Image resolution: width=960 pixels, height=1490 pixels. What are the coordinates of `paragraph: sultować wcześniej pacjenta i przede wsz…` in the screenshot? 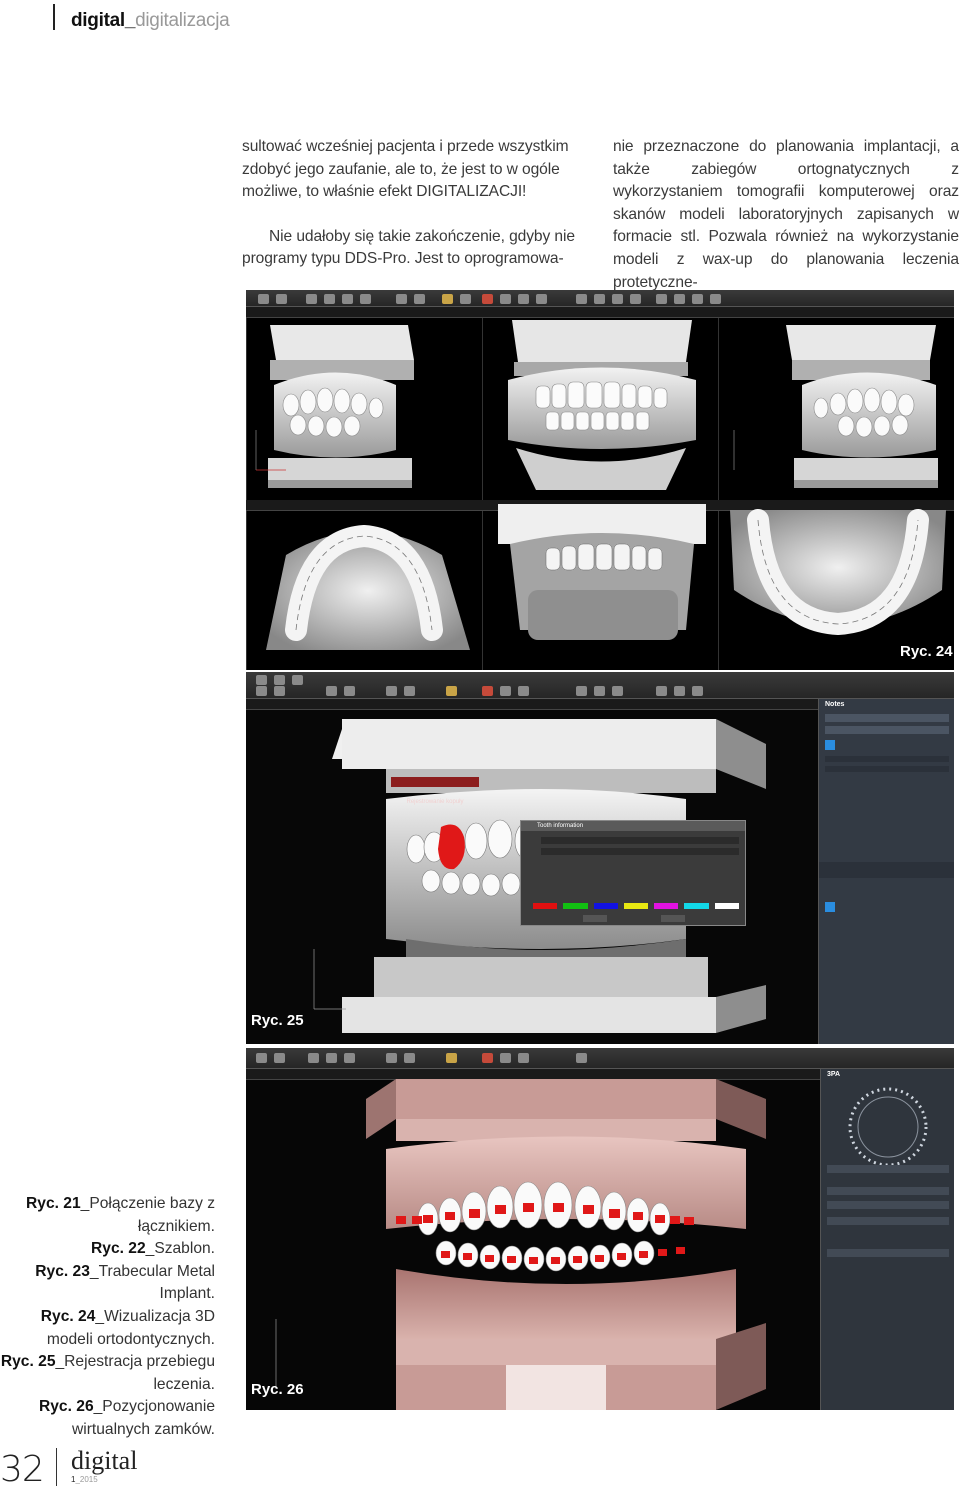 It's located at (405, 169).